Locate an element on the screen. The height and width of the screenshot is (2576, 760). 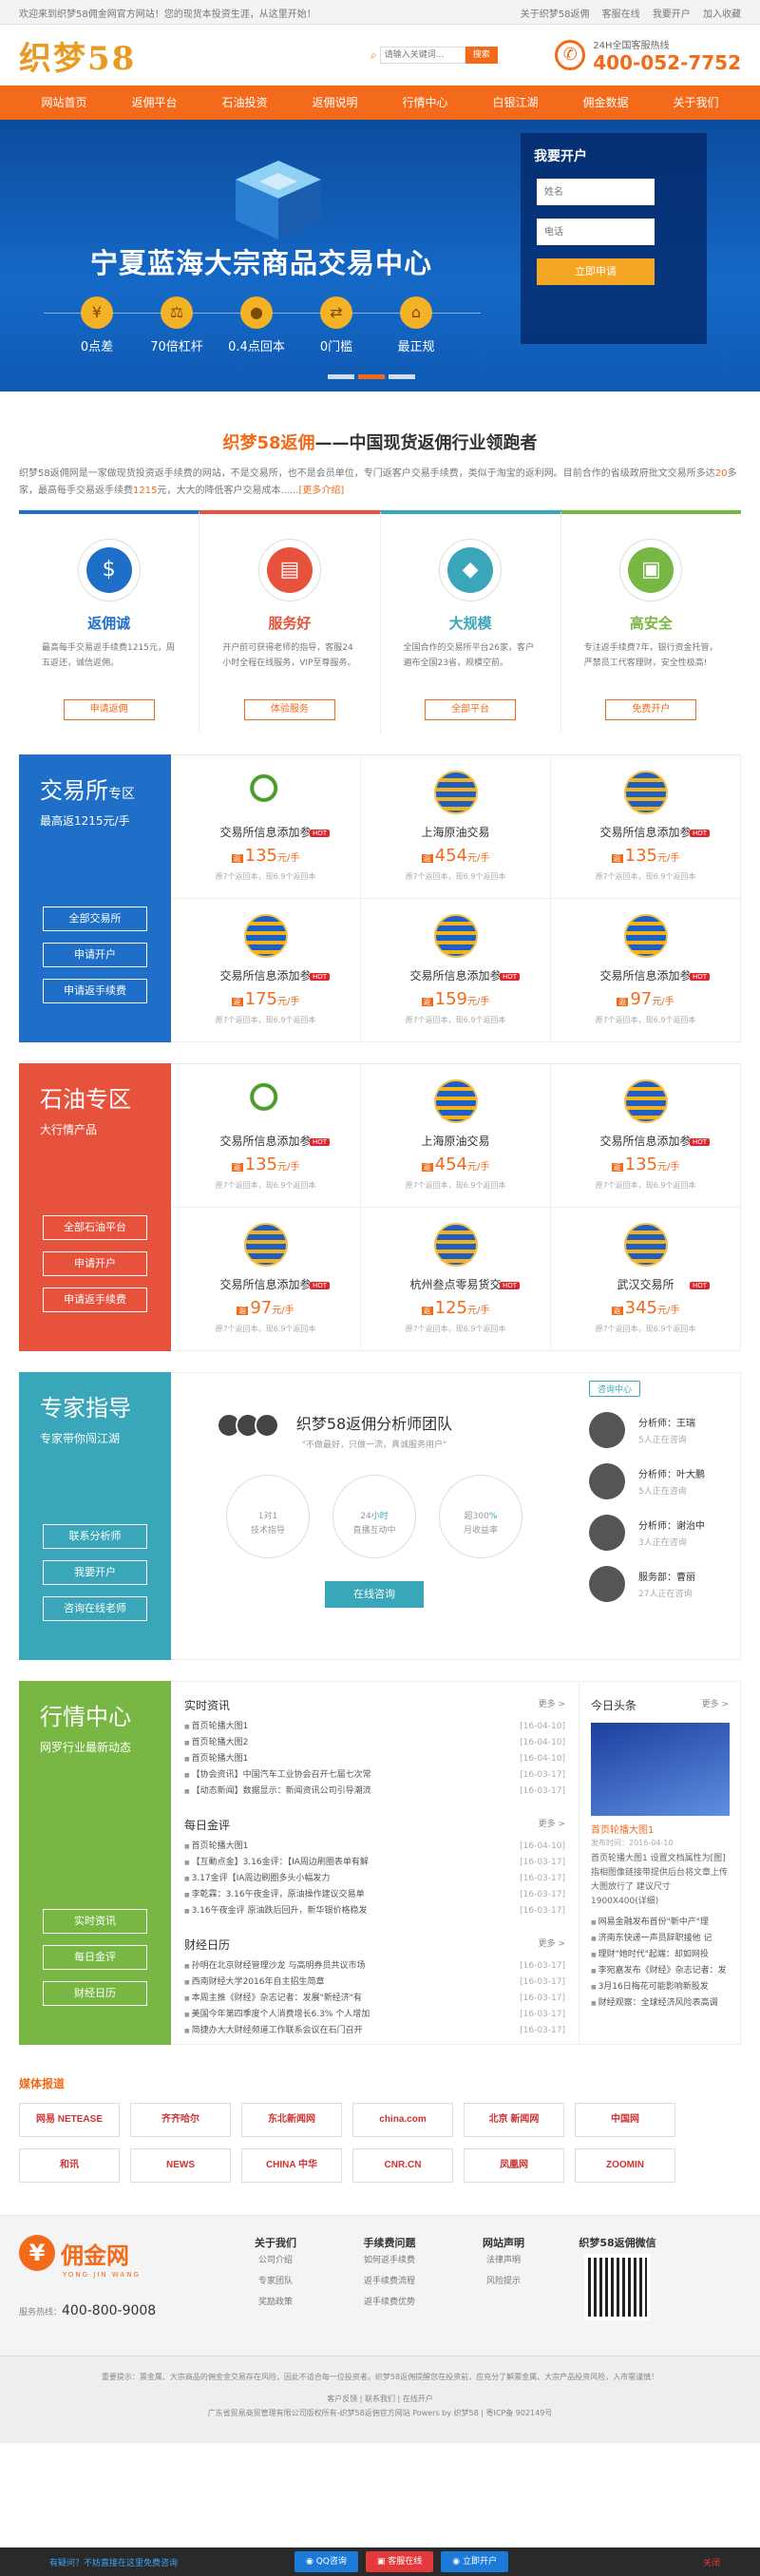
platform-card: 交易所信息添加参 HOT 返 97元/手 原7个返回本，现6.9个返回本 is located at coordinates (266, 1279).